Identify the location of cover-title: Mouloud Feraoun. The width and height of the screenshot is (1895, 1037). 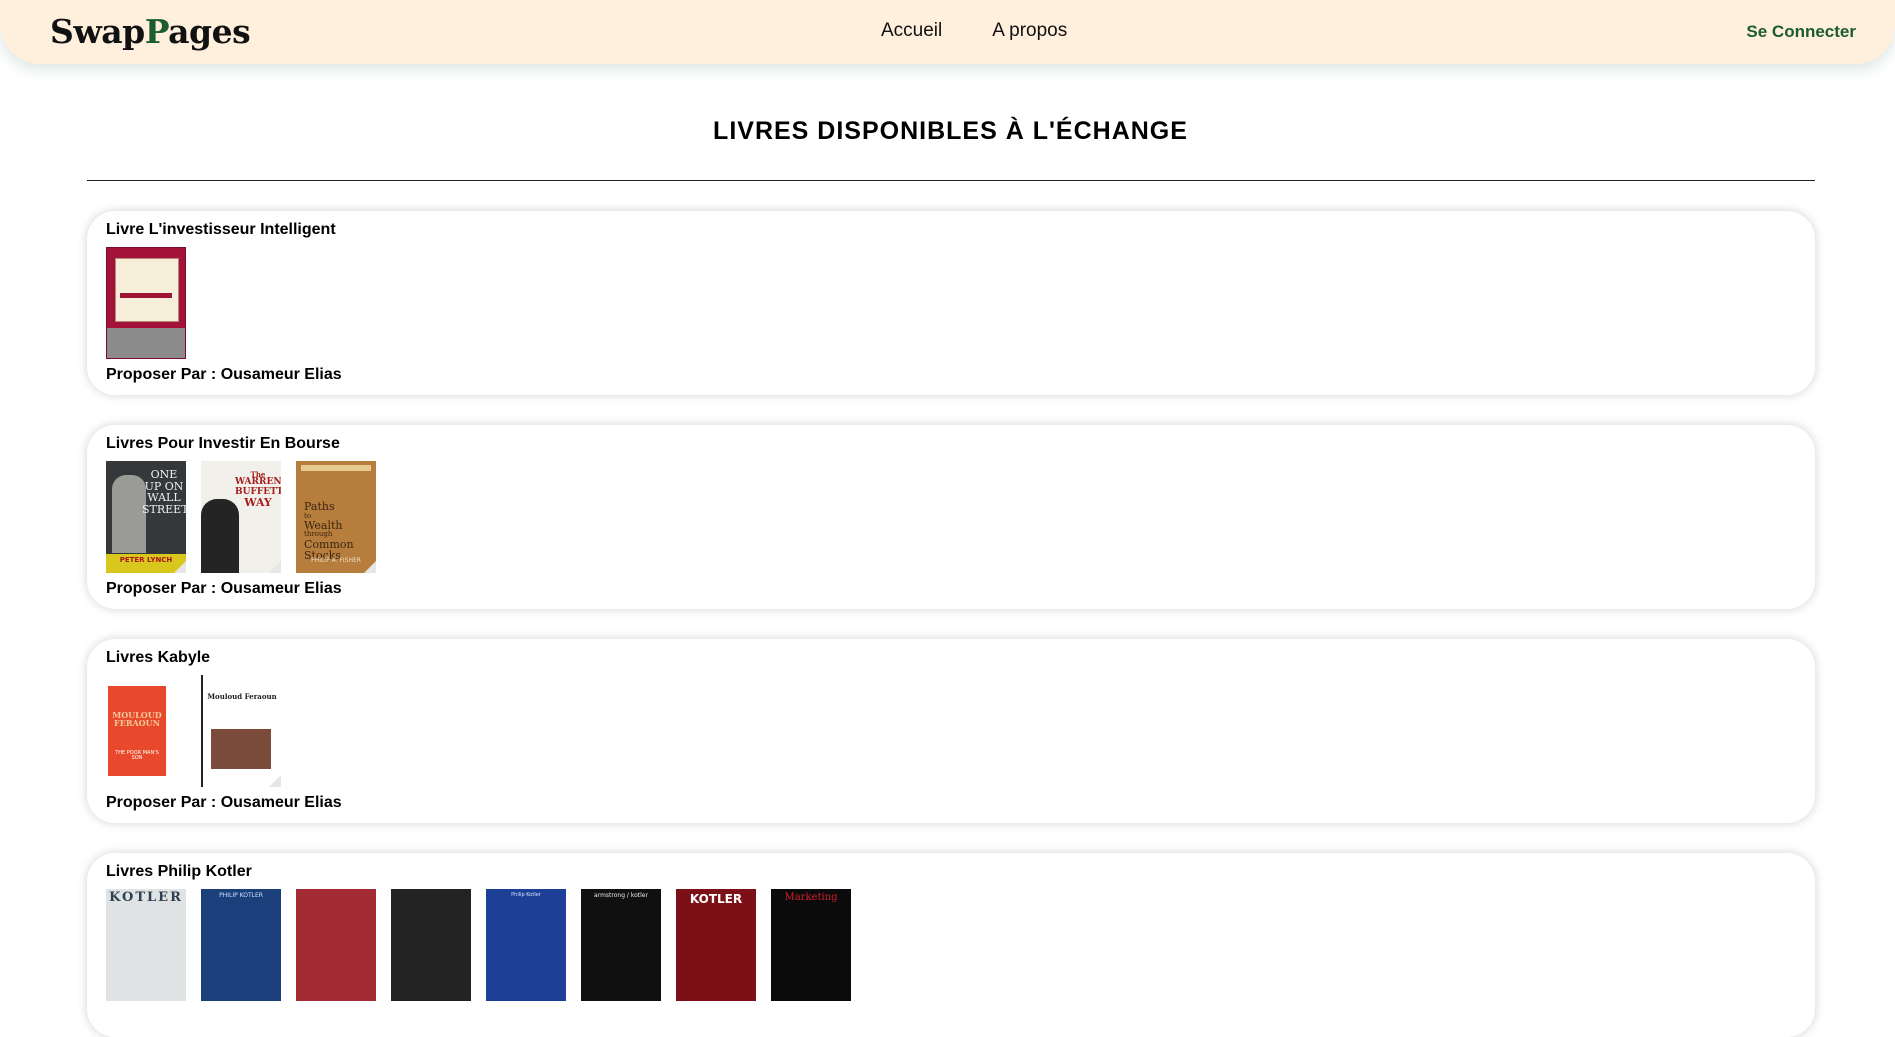
(242, 696).